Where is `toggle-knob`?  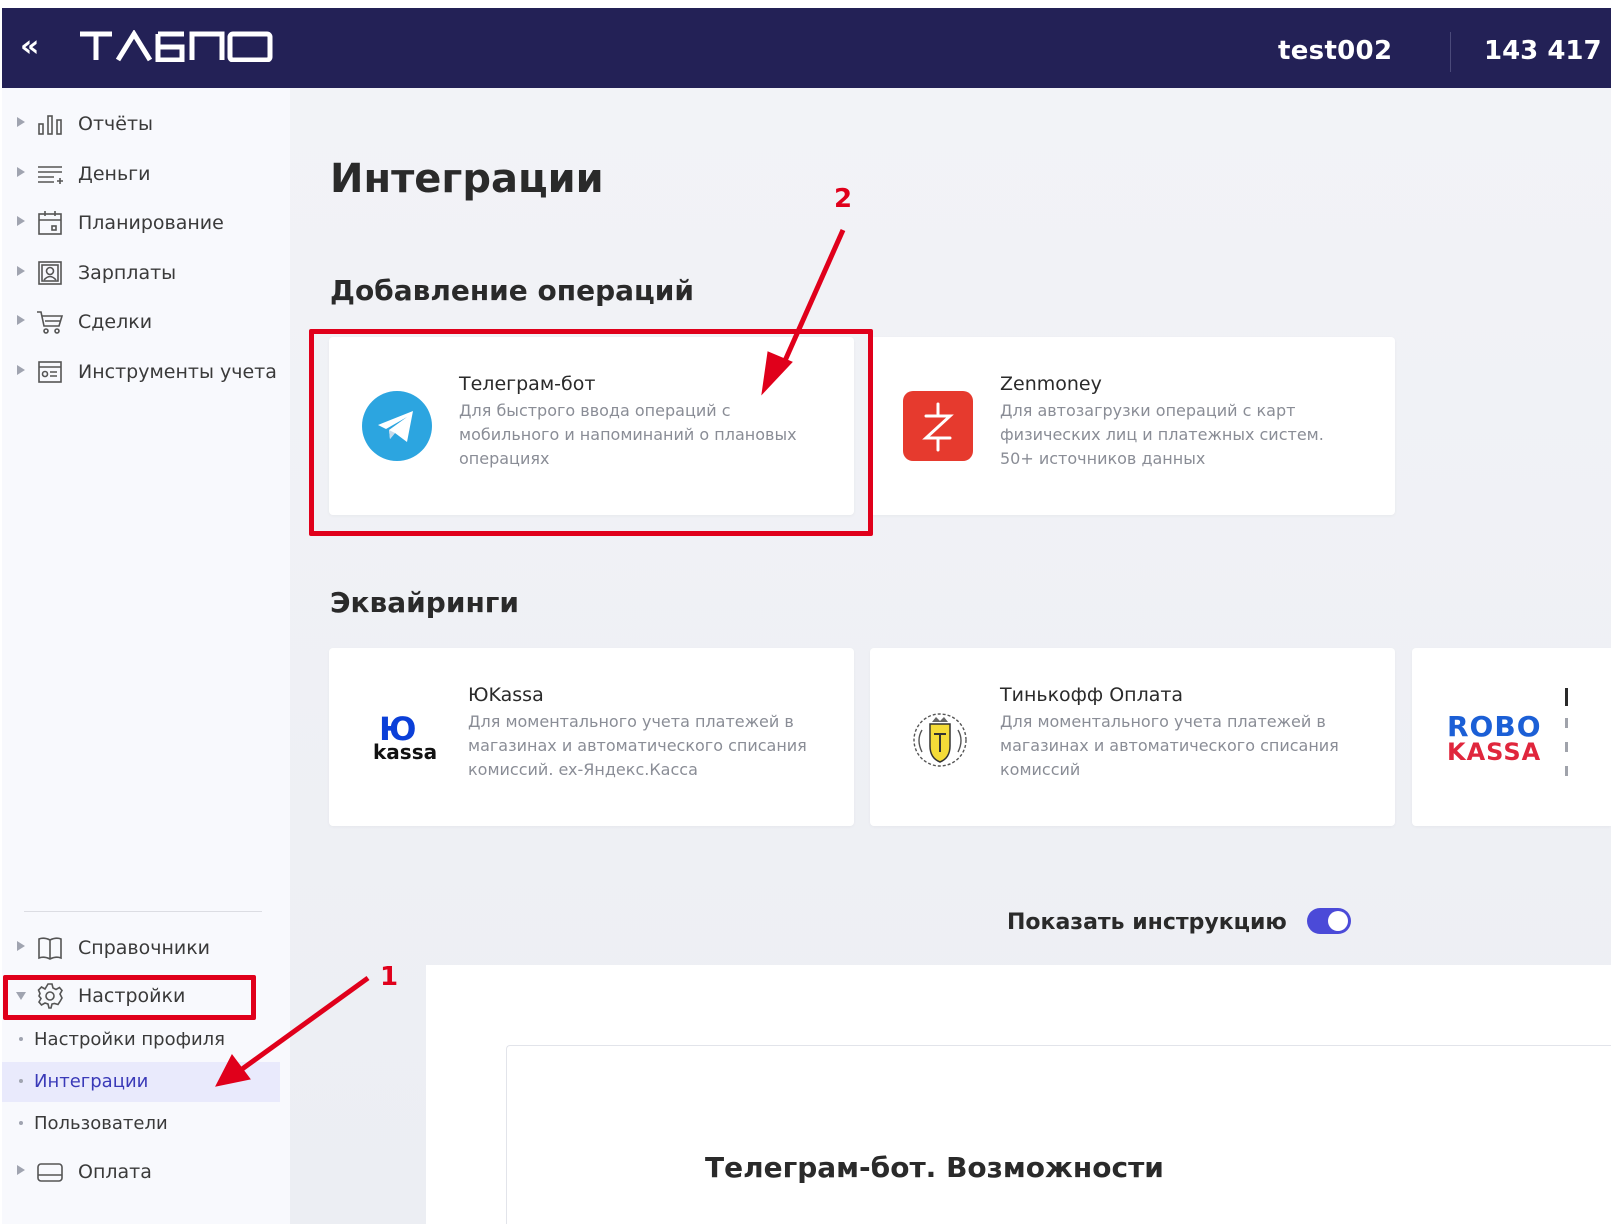
toggle-knob is located at coordinates (1338, 921).